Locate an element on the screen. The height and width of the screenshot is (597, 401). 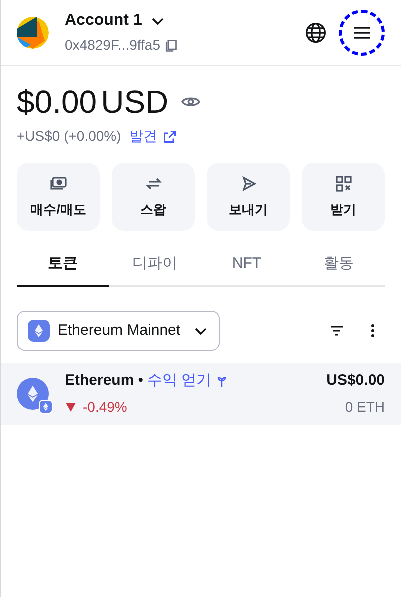
action-button: 받기 is located at coordinates (343, 197).